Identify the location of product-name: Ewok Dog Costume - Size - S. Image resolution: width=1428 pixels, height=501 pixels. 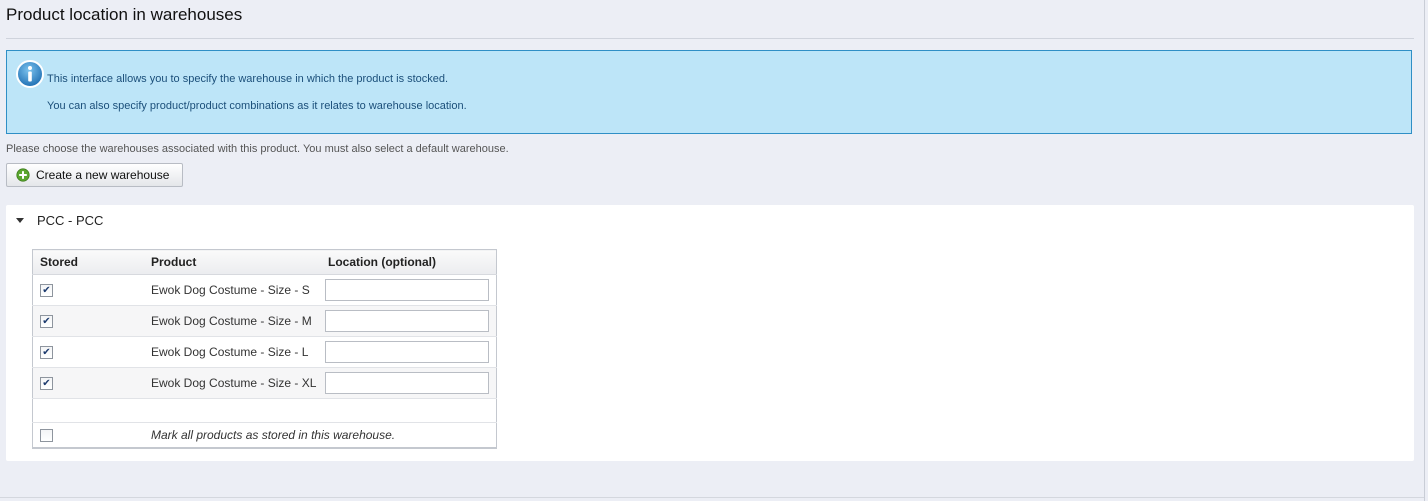
(232, 290).